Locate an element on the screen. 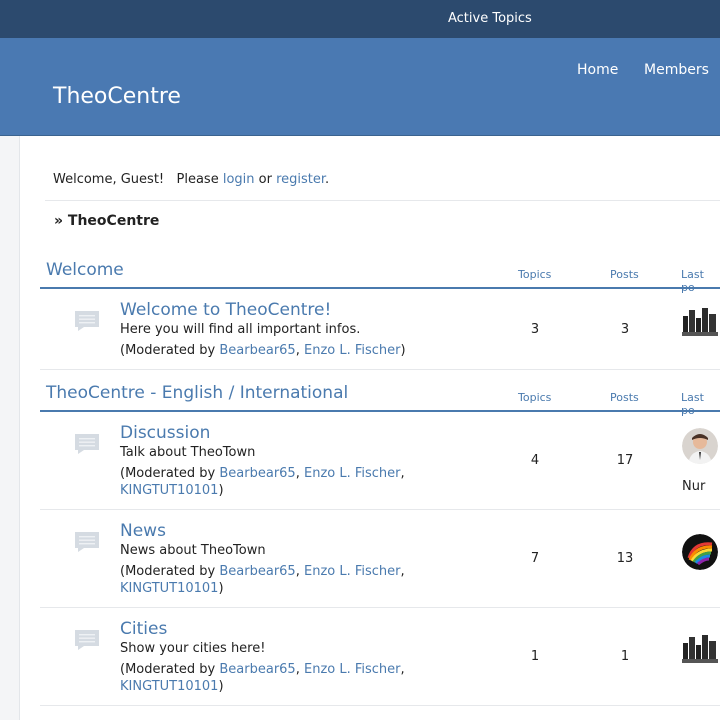 The height and width of the screenshot is (720, 720). welcome-text: Welcome, Guest! Please is located at coordinates (138, 179).